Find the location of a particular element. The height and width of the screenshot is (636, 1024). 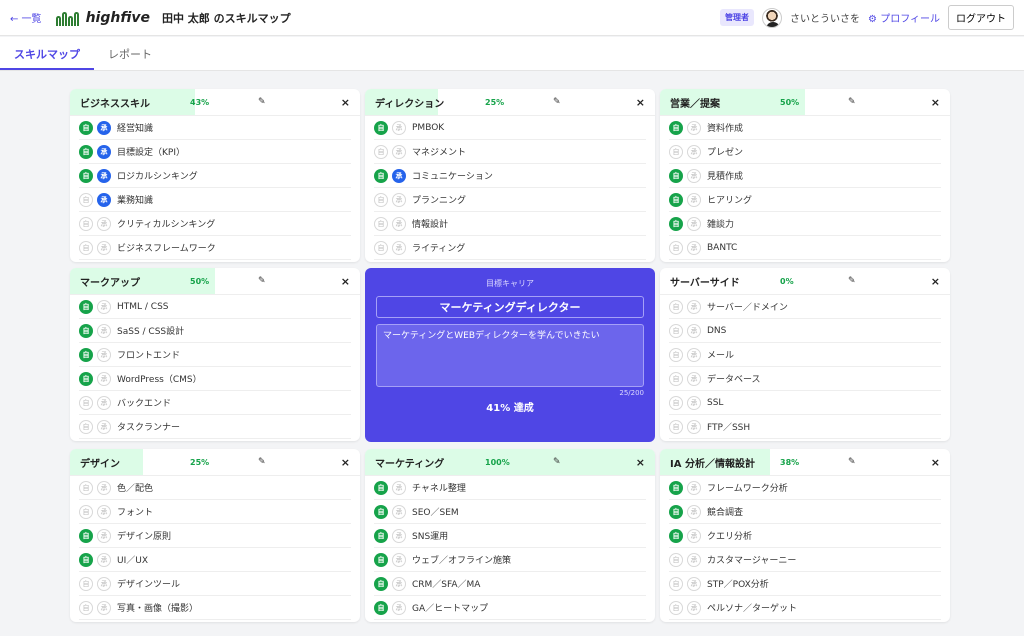

tab-skill-map: スキルマップ is located at coordinates (47, 53).